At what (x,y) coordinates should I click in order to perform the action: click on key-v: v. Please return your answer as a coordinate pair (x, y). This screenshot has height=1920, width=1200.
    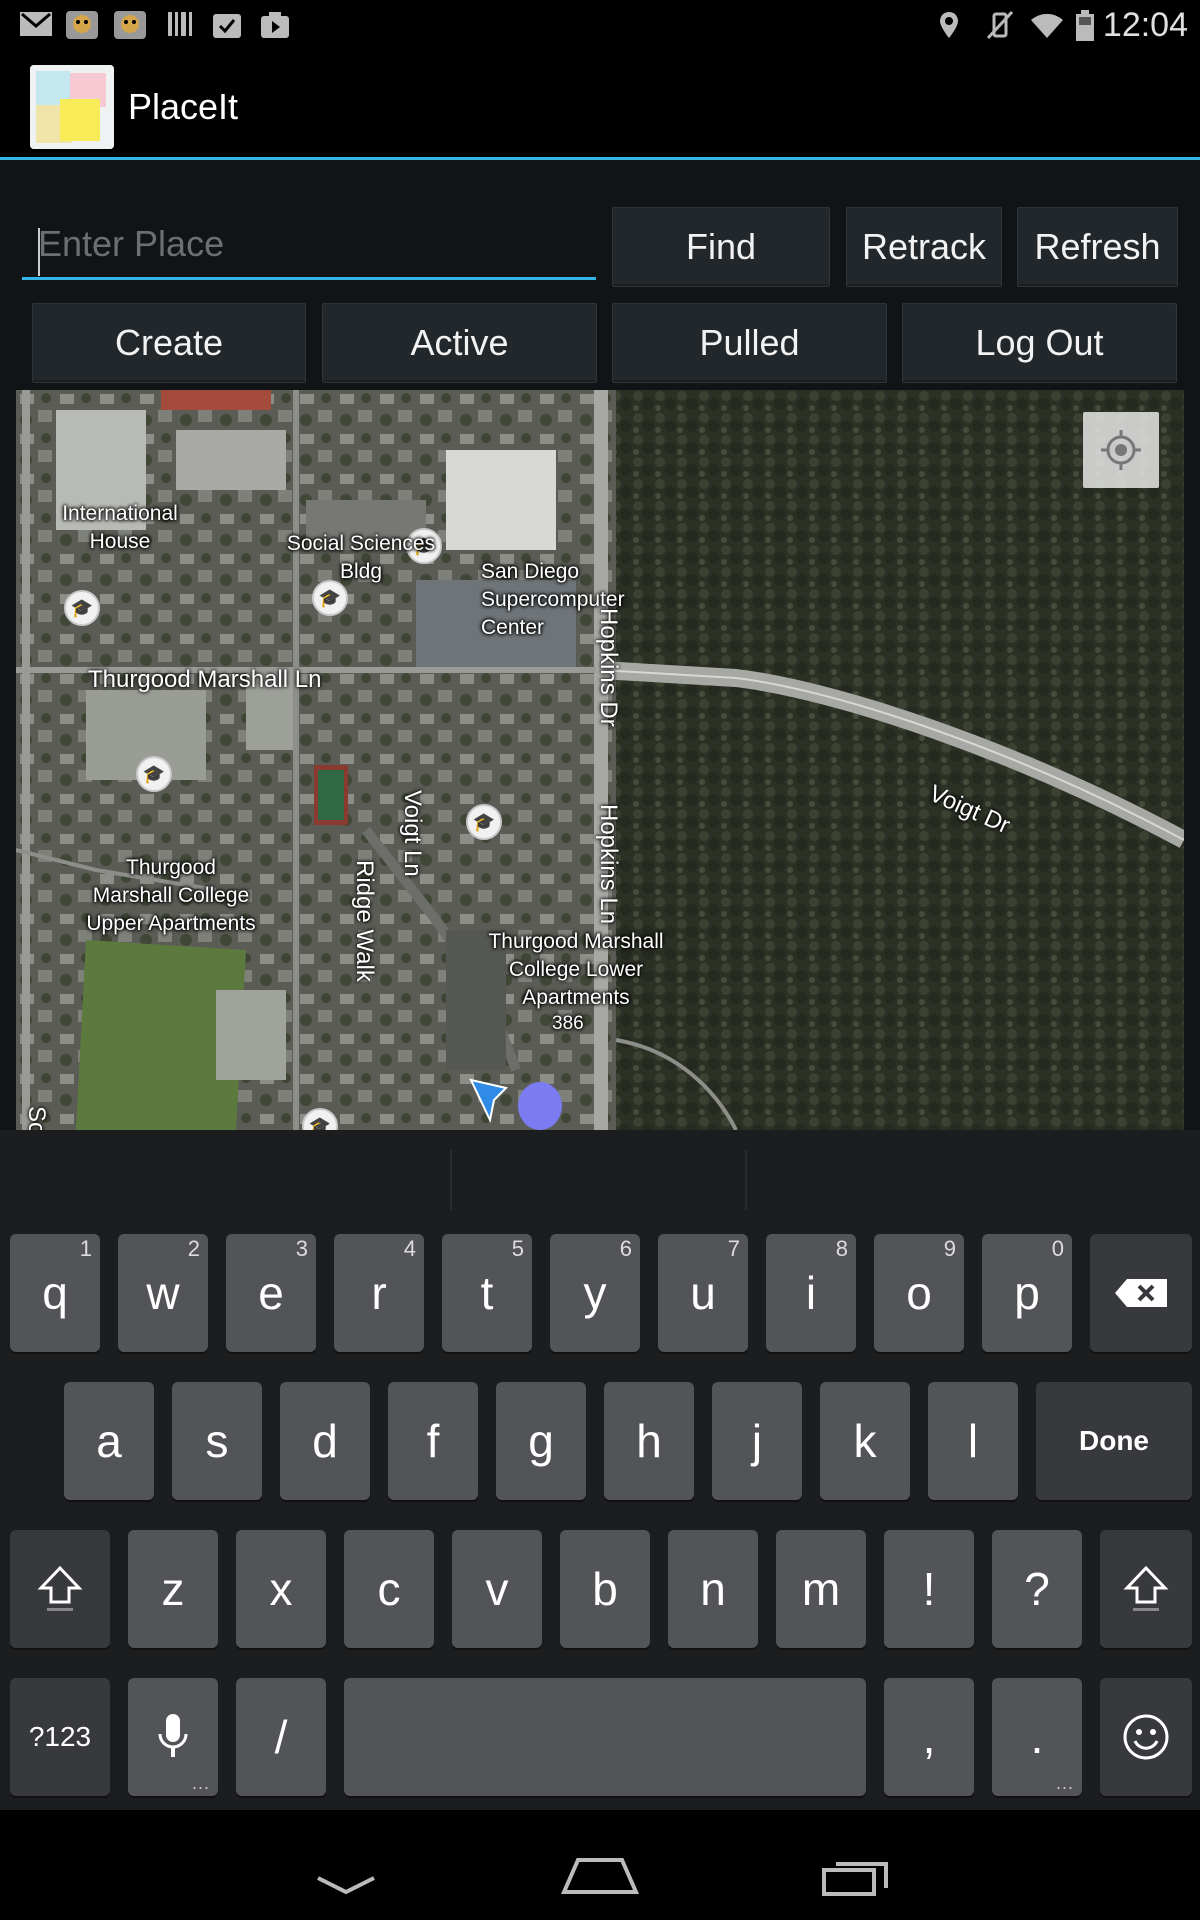
    Looking at the image, I should click on (497, 1589).